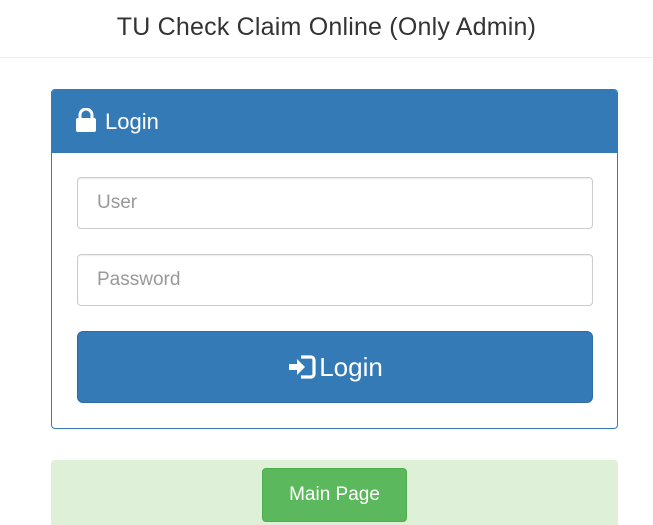  I want to click on login-panel-heading: Login, so click(334, 121).